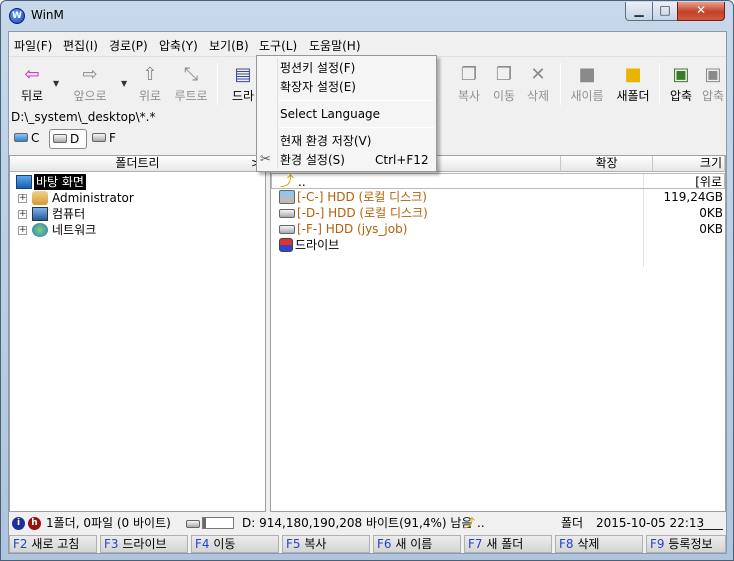 The width and height of the screenshot is (734, 561). I want to click on fkey-f3: F3 드라이브, so click(144, 544).